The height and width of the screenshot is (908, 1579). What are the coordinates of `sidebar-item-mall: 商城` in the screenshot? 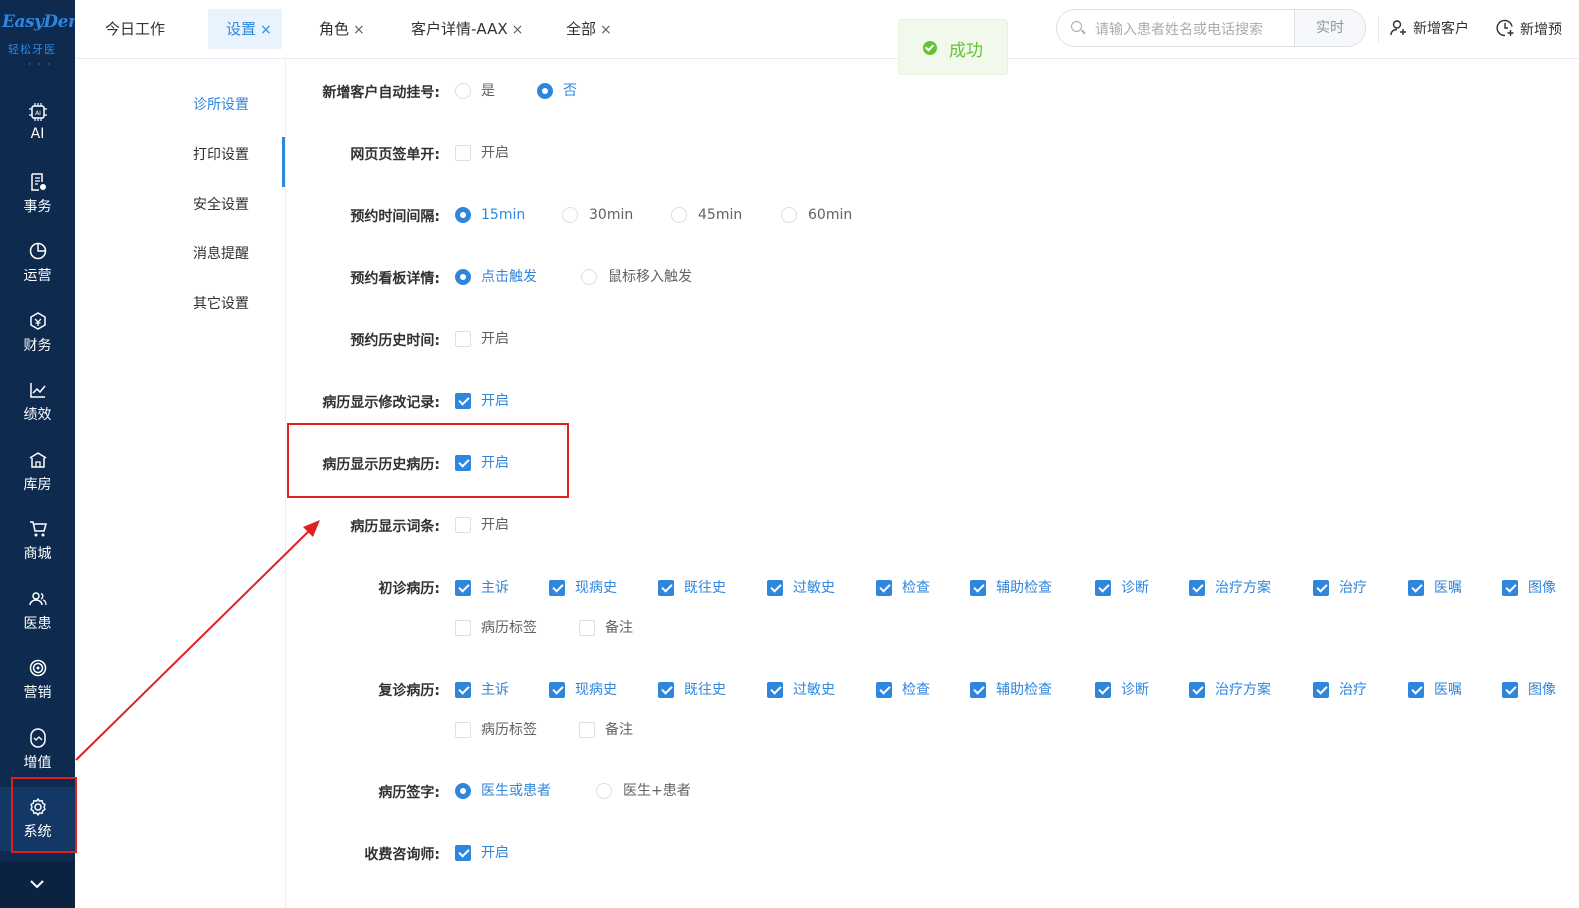 It's located at (37, 541).